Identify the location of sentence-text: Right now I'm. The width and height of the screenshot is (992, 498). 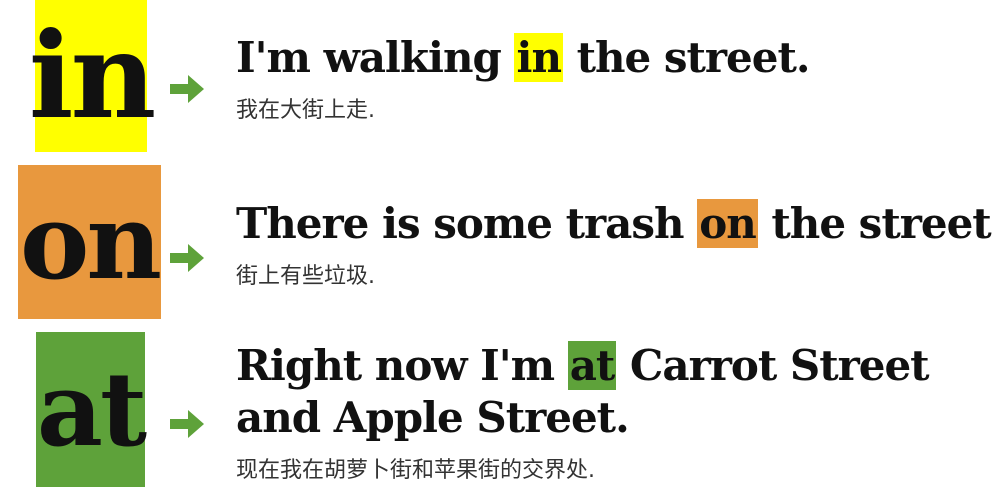
(402, 365).